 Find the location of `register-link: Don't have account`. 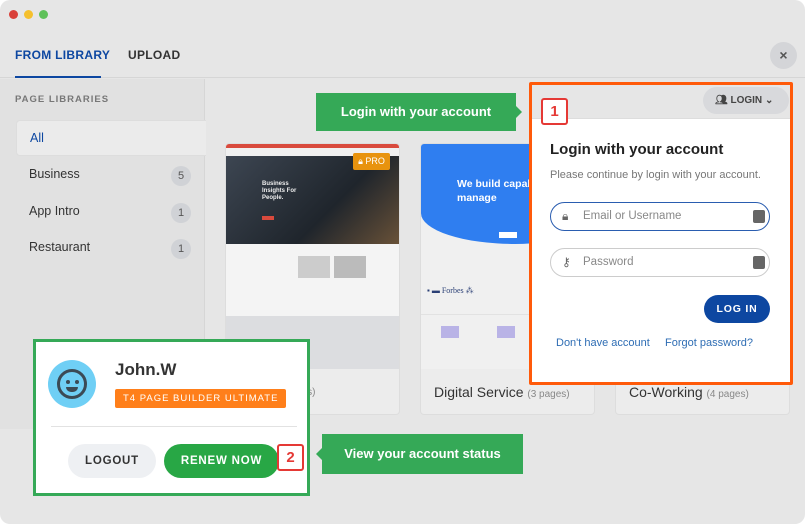

register-link: Don't have account is located at coordinates (603, 343).